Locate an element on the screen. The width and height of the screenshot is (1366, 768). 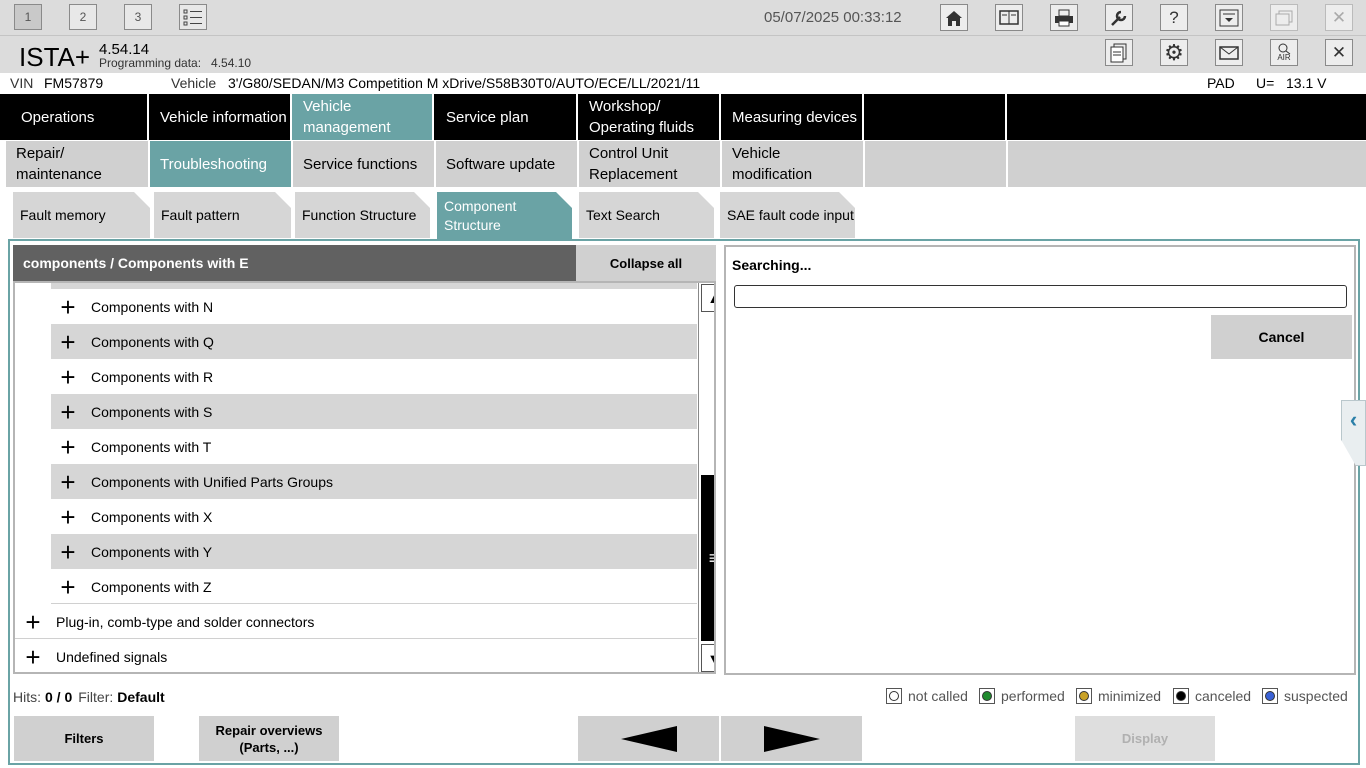
exit-icon: ✕ is located at coordinates (1339, 52).